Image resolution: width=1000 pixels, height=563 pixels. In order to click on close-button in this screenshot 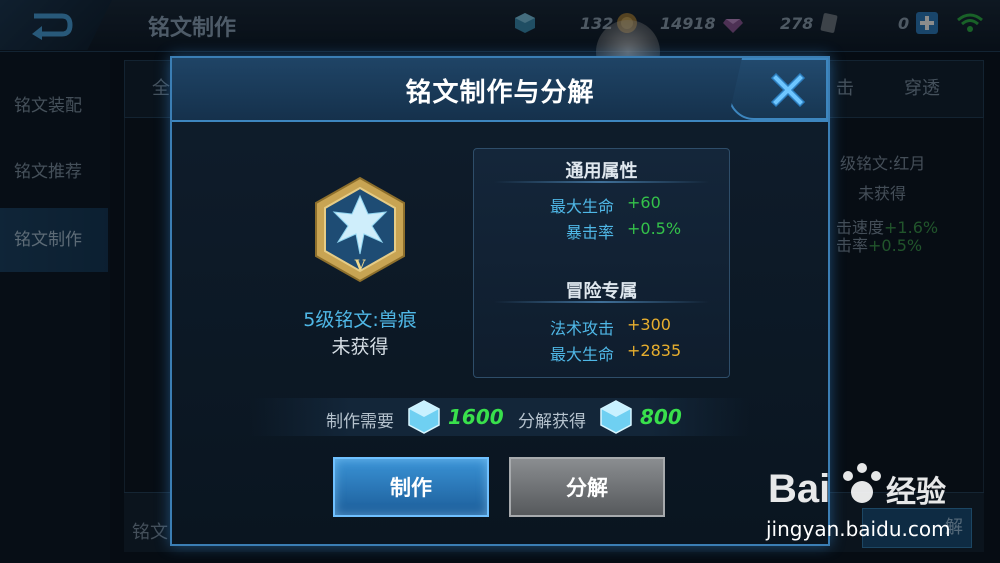, I will do `click(778, 89)`.